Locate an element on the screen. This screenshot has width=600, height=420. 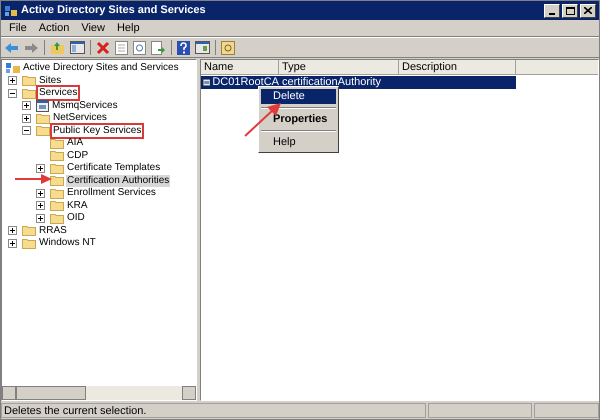
delete-icon is located at coordinates (103, 47).